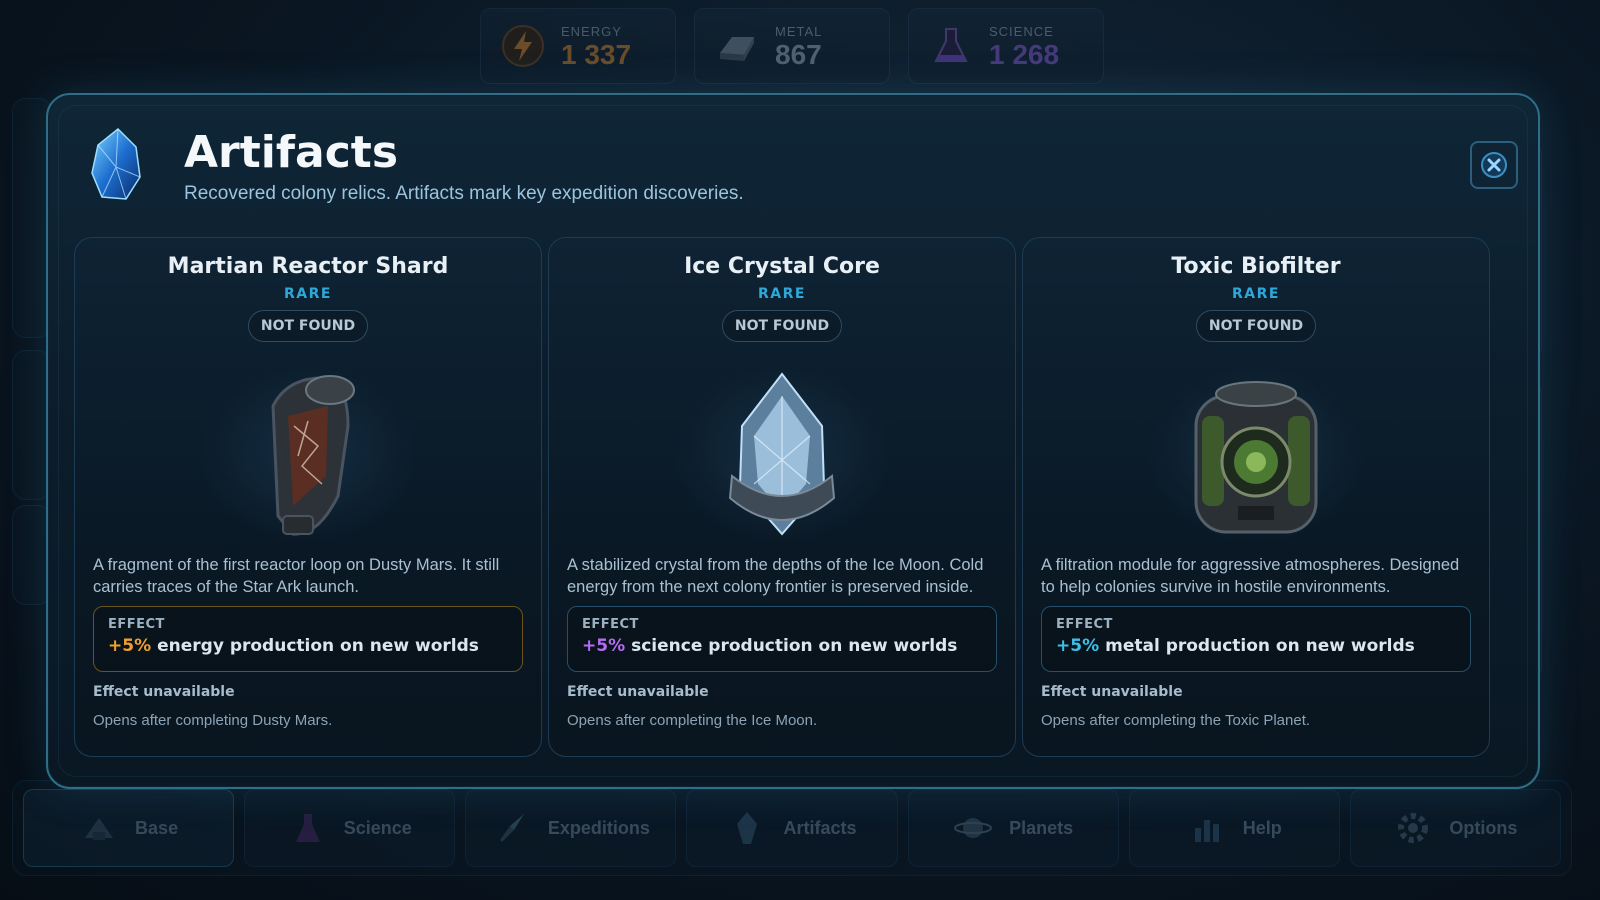 This screenshot has width=1600, height=900. I want to click on artifact-name: Ice Crystal Core, so click(782, 266).